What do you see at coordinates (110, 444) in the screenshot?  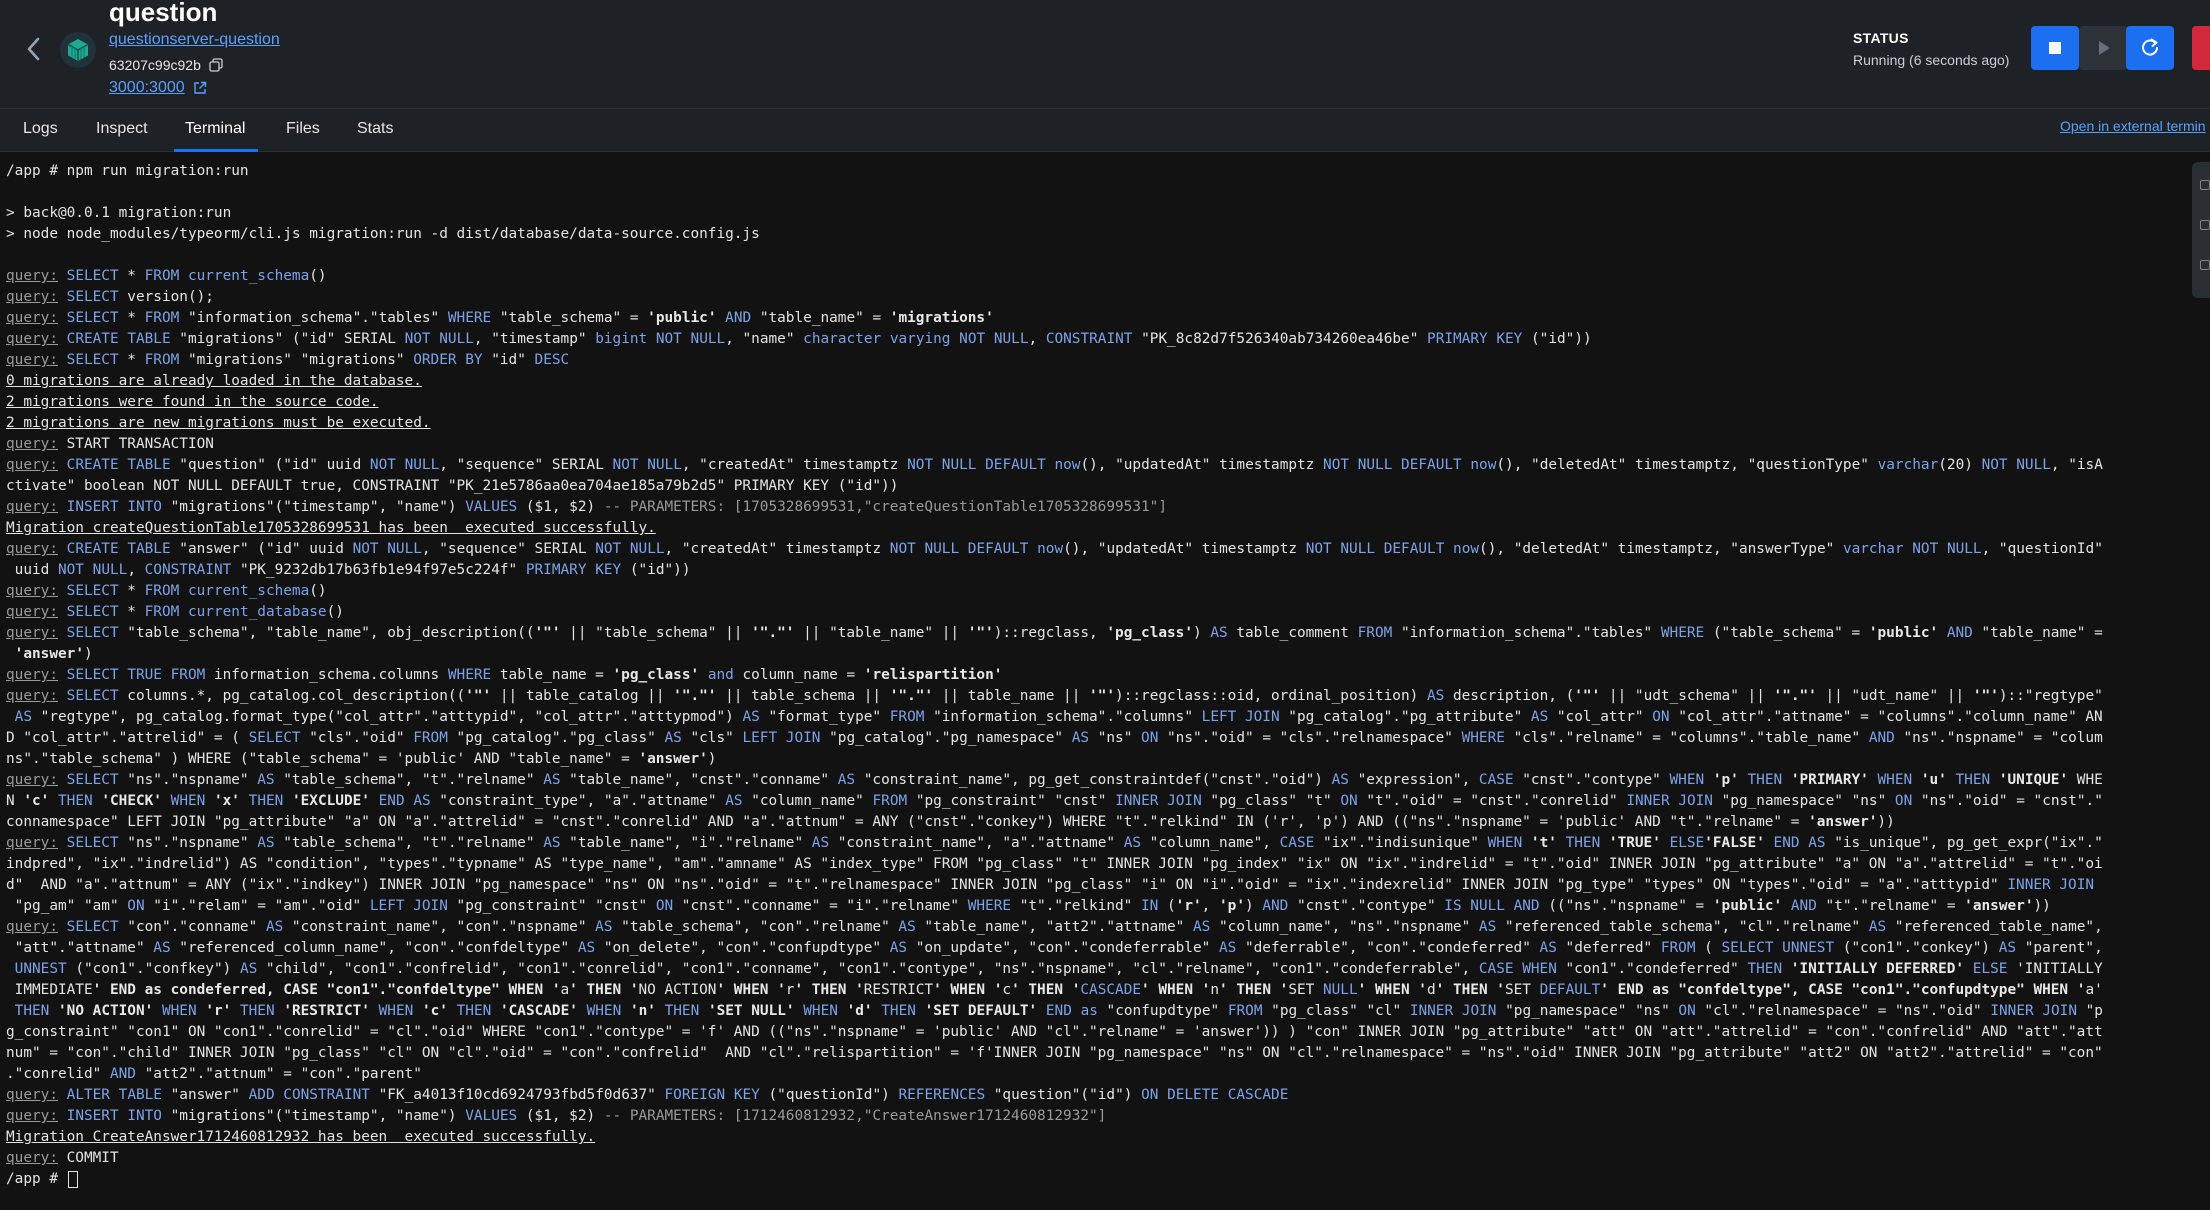 I see `terminal-line: query: START TRANSACTION` at bounding box center [110, 444].